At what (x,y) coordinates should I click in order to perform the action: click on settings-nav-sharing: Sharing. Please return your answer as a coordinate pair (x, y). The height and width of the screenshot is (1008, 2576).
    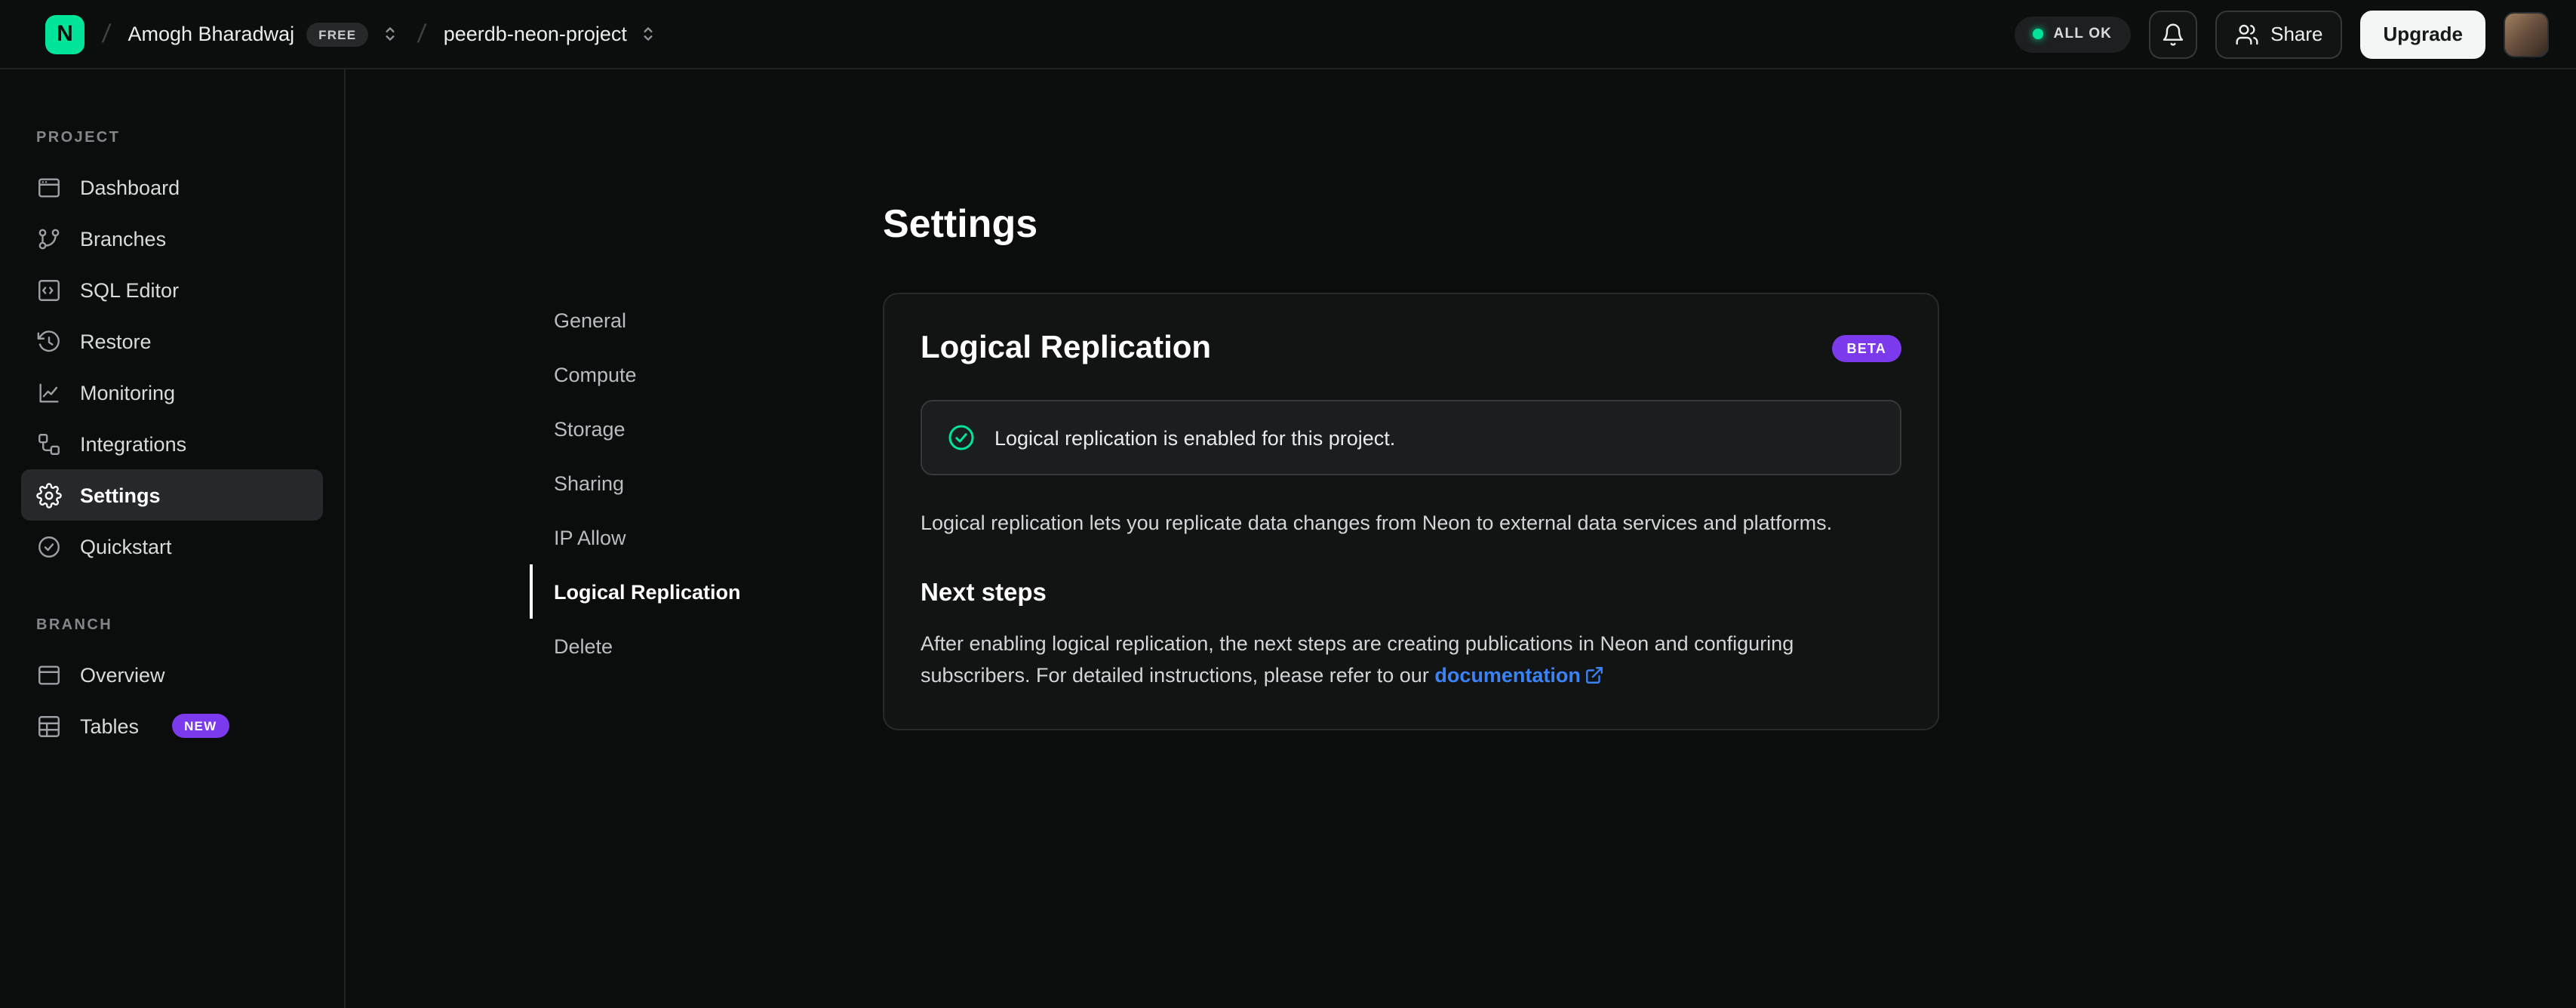
    Looking at the image, I should click on (706, 483).